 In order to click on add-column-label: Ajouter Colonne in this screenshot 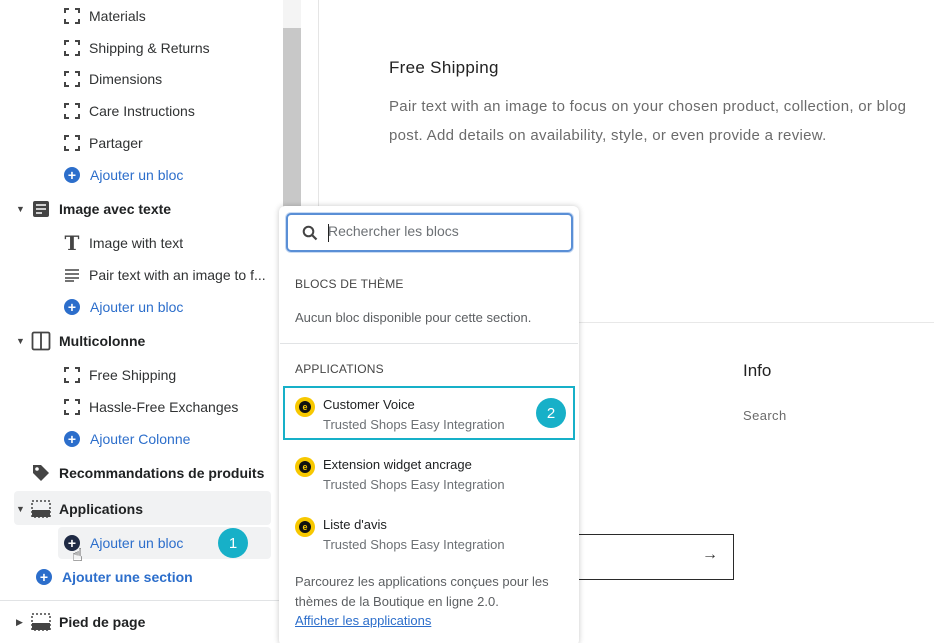, I will do `click(140, 439)`.